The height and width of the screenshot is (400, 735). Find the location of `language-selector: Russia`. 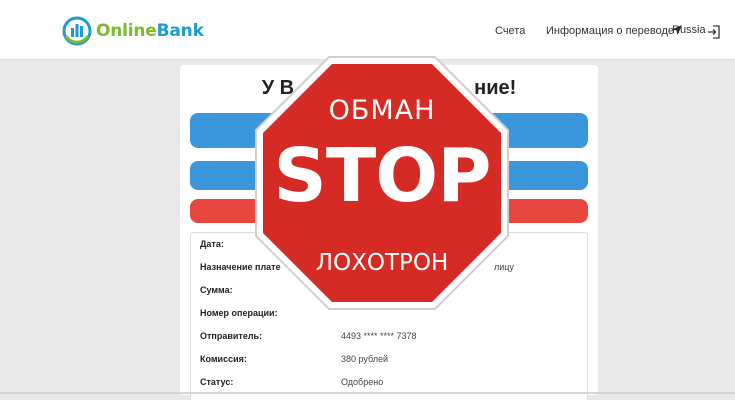

language-selector: Russia is located at coordinates (689, 30).